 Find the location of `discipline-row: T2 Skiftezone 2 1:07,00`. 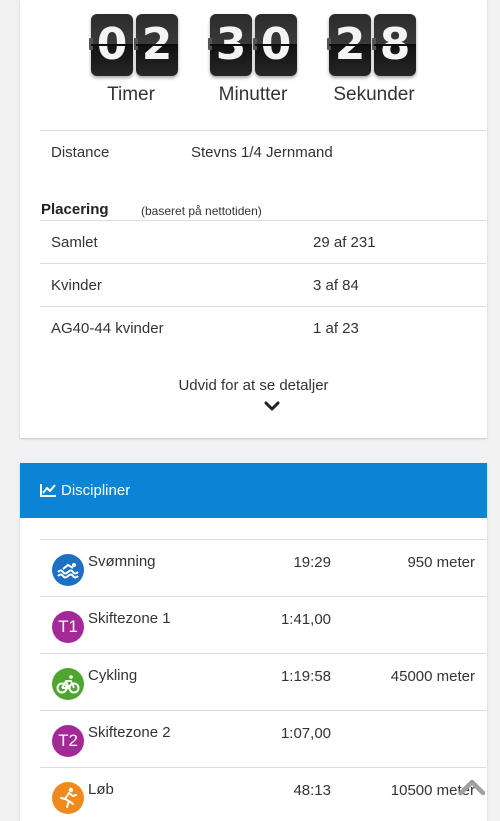

discipline-row: T2 Skiftezone 2 1:07,00 is located at coordinates (263, 738).